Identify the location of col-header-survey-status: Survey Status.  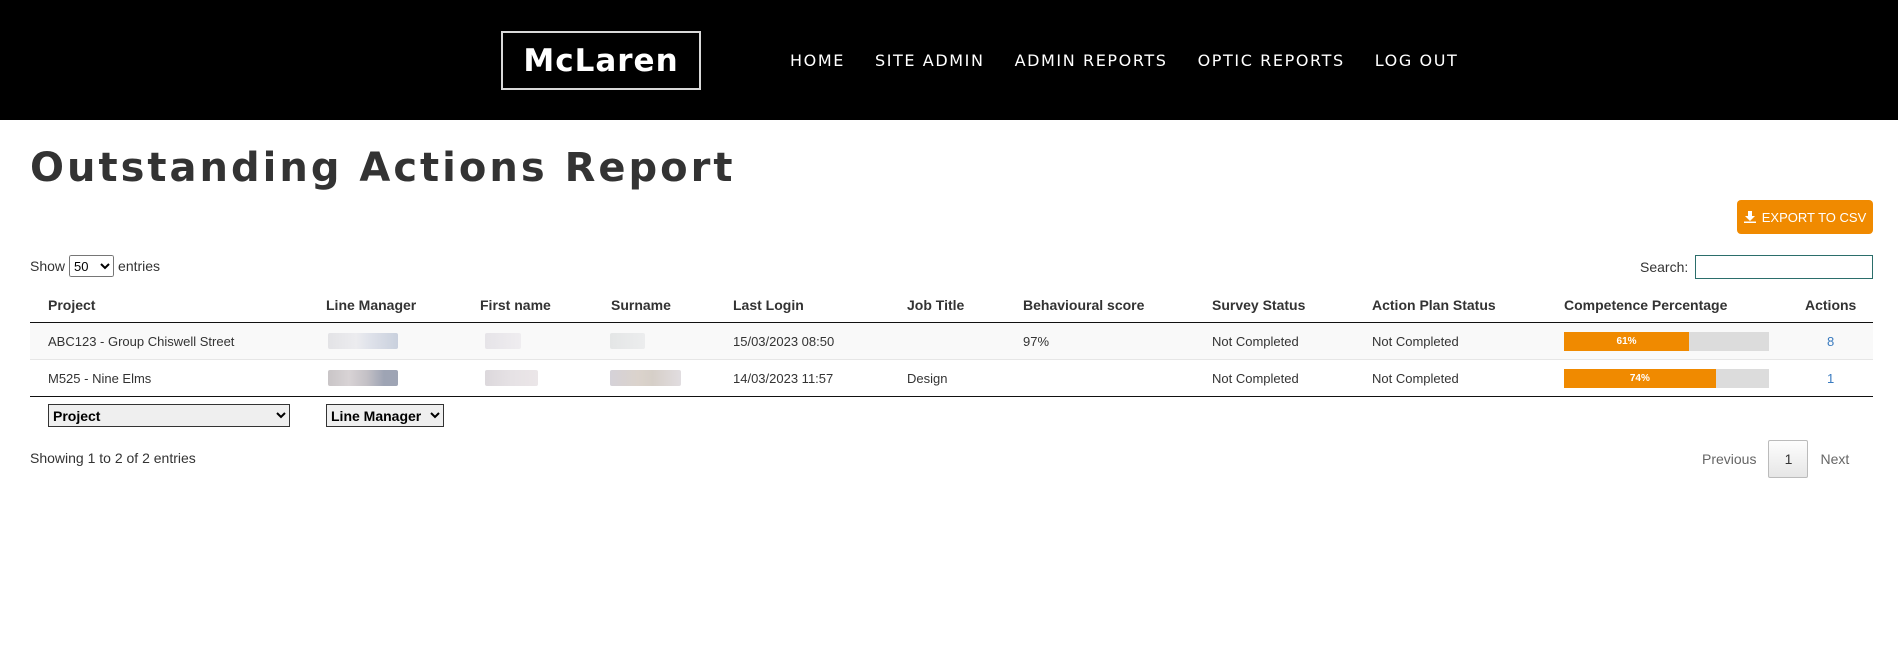
(1258, 304).